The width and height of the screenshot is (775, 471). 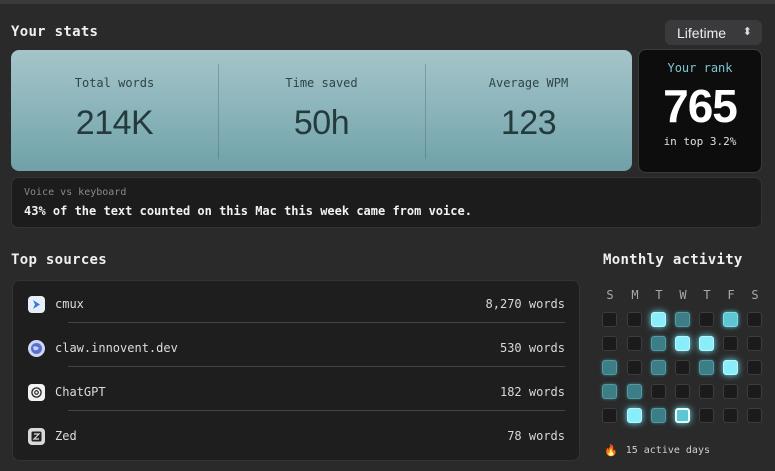 What do you see at coordinates (747, 32) in the screenshot?
I see `chevron-updown-icon: ⬍` at bounding box center [747, 32].